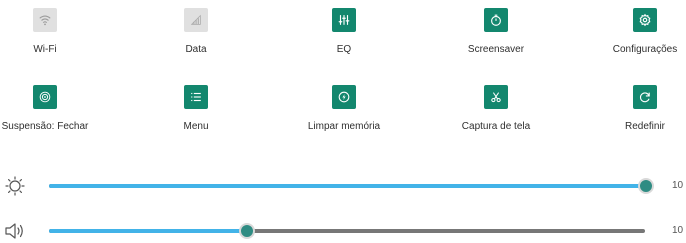 The width and height of the screenshot is (686, 243). I want to click on data-label: Data, so click(196, 49).